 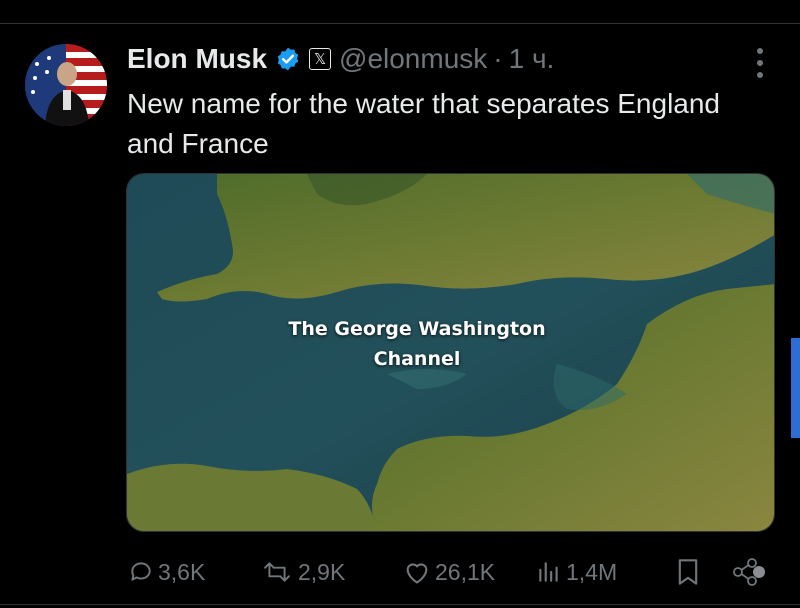 I want to click on map-label-line2: Channel, so click(x=417, y=359).